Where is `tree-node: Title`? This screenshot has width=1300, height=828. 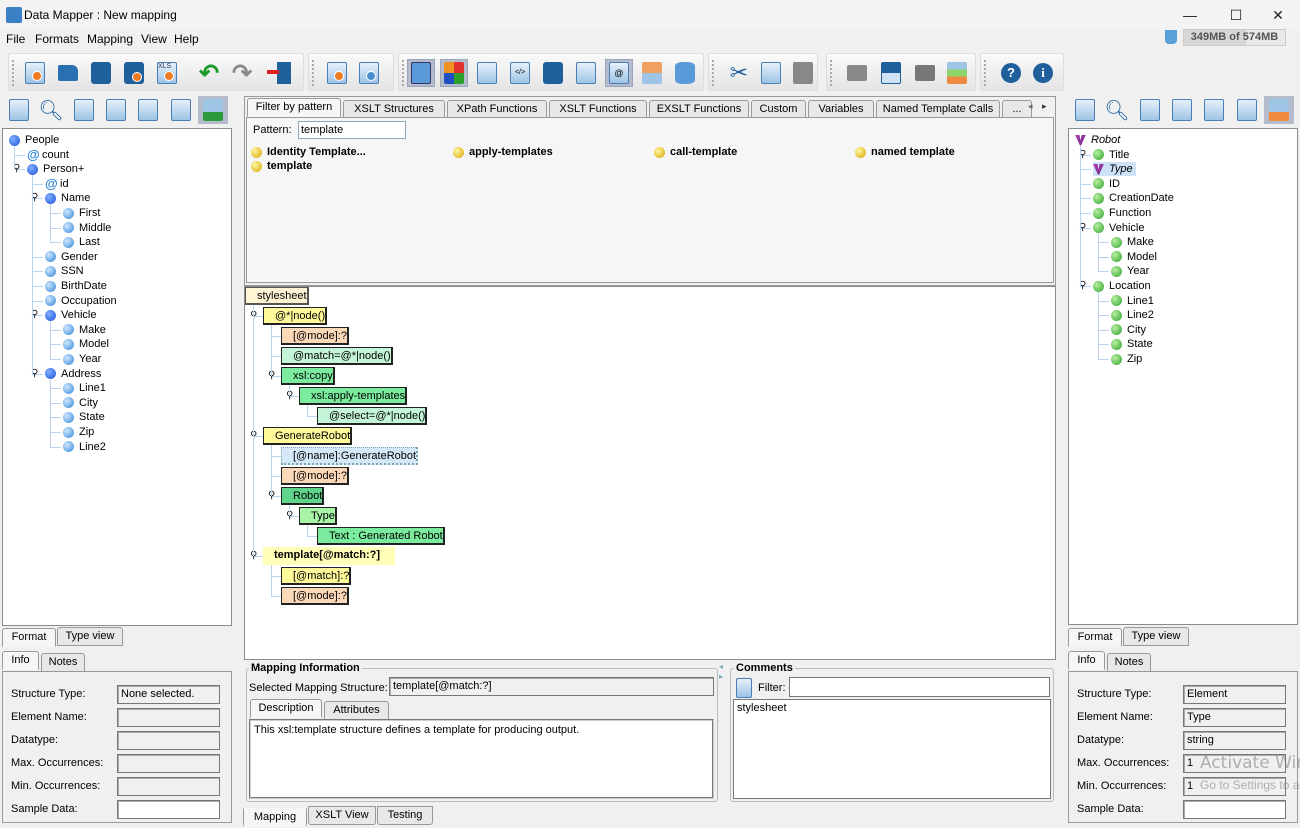
tree-node: Title is located at coordinates (1111, 155).